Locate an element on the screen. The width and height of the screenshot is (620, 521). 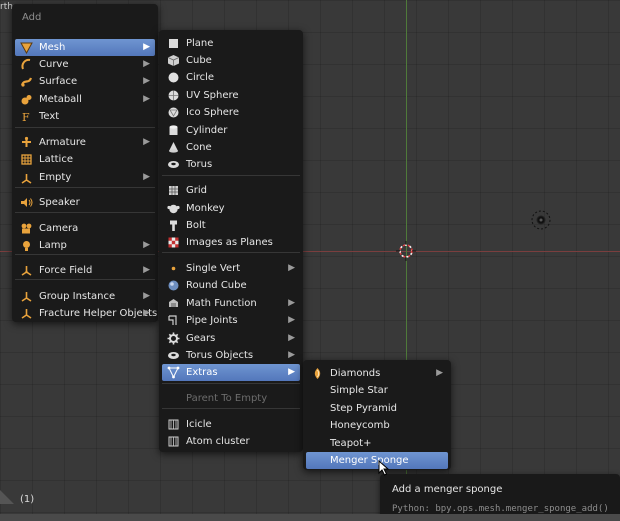
extras-item-label: Teapot+ is located at coordinates (351, 443).